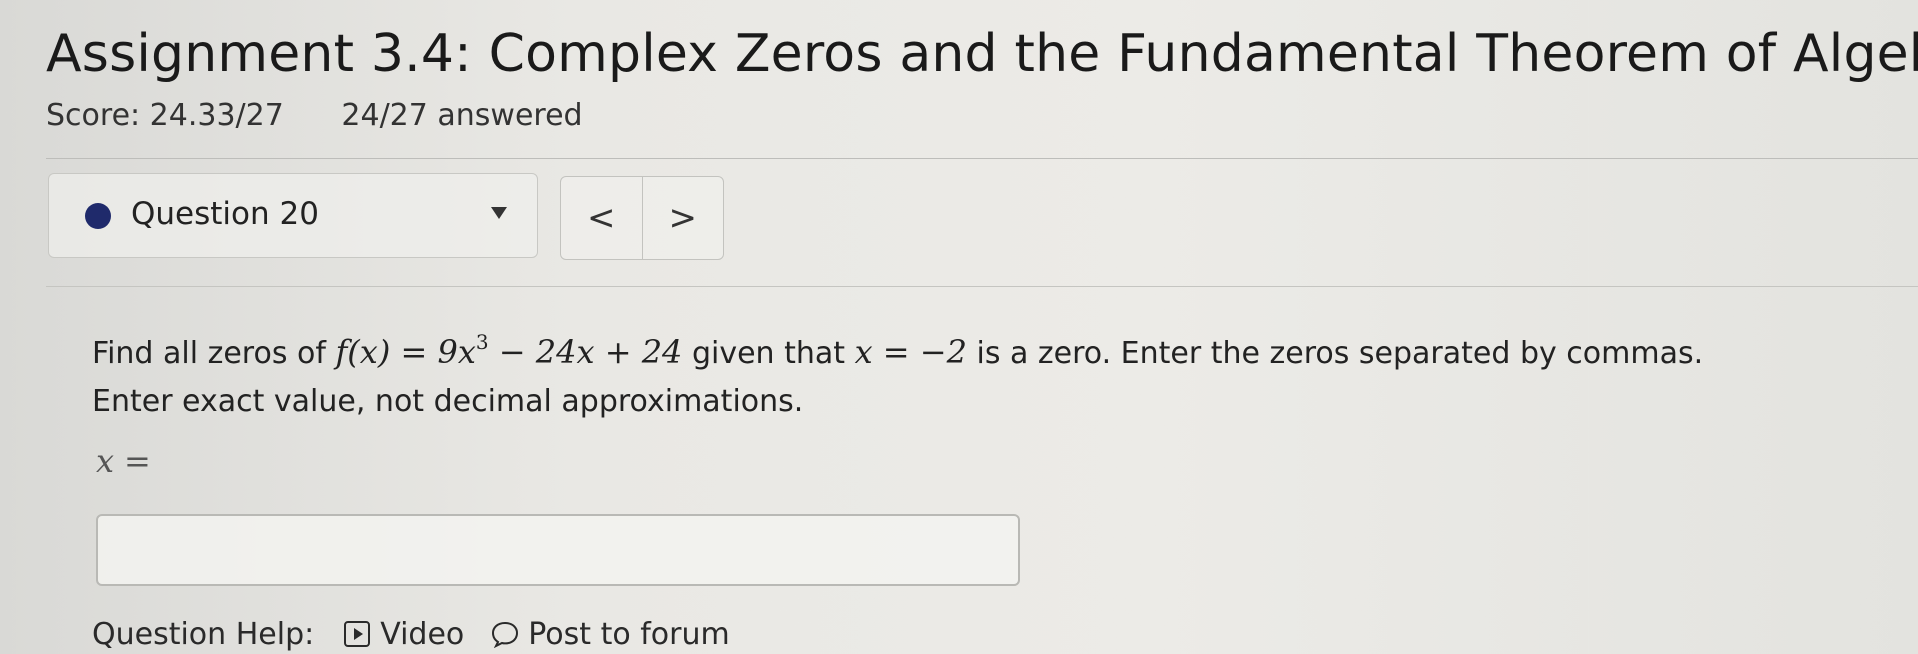  What do you see at coordinates (982, 286) in the screenshot?
I see `question-divider` at bounding box center [982, 286].